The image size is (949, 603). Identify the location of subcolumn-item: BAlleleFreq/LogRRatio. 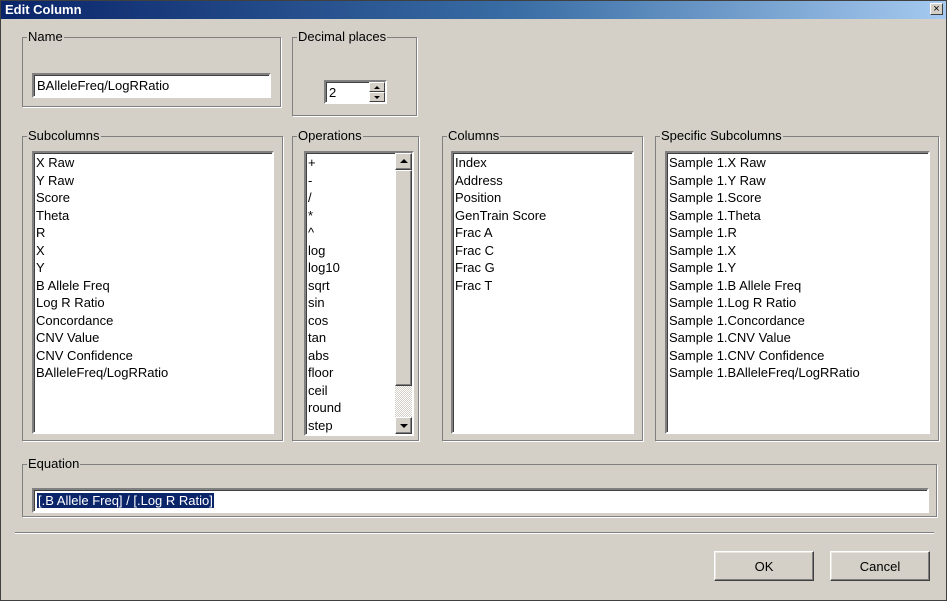
(153, 373).